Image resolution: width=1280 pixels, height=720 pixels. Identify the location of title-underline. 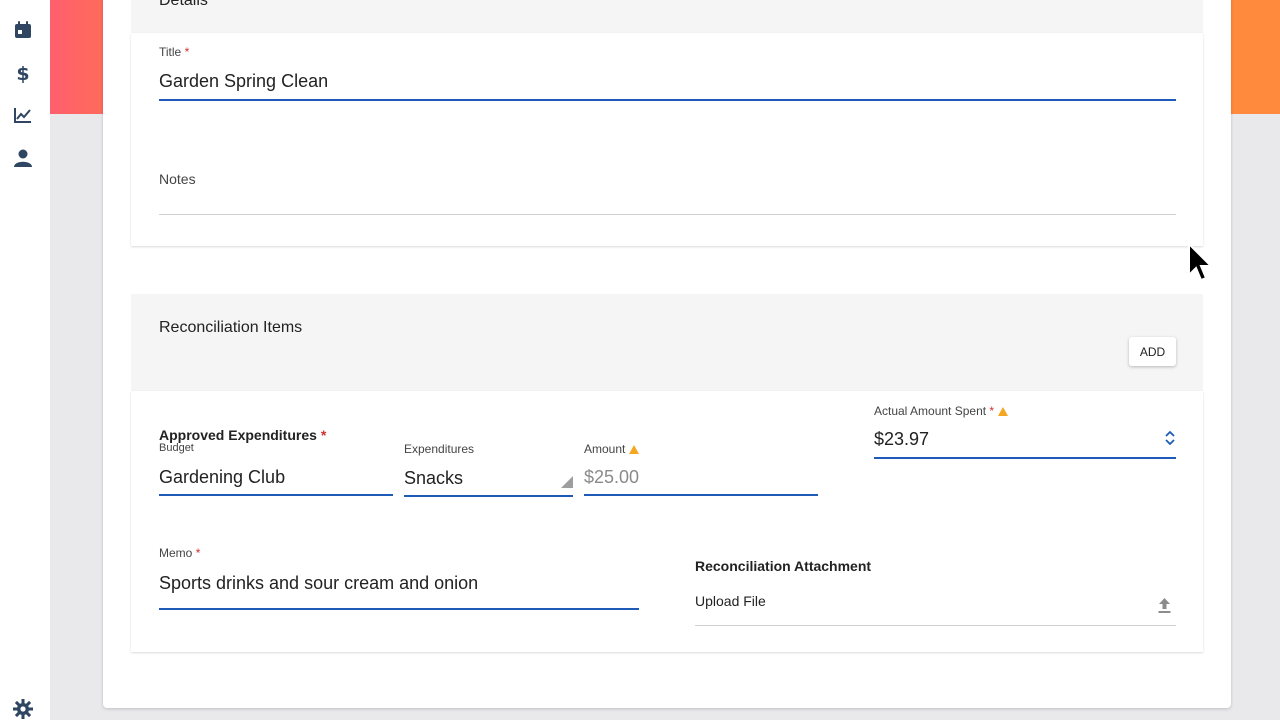
(667, 100).